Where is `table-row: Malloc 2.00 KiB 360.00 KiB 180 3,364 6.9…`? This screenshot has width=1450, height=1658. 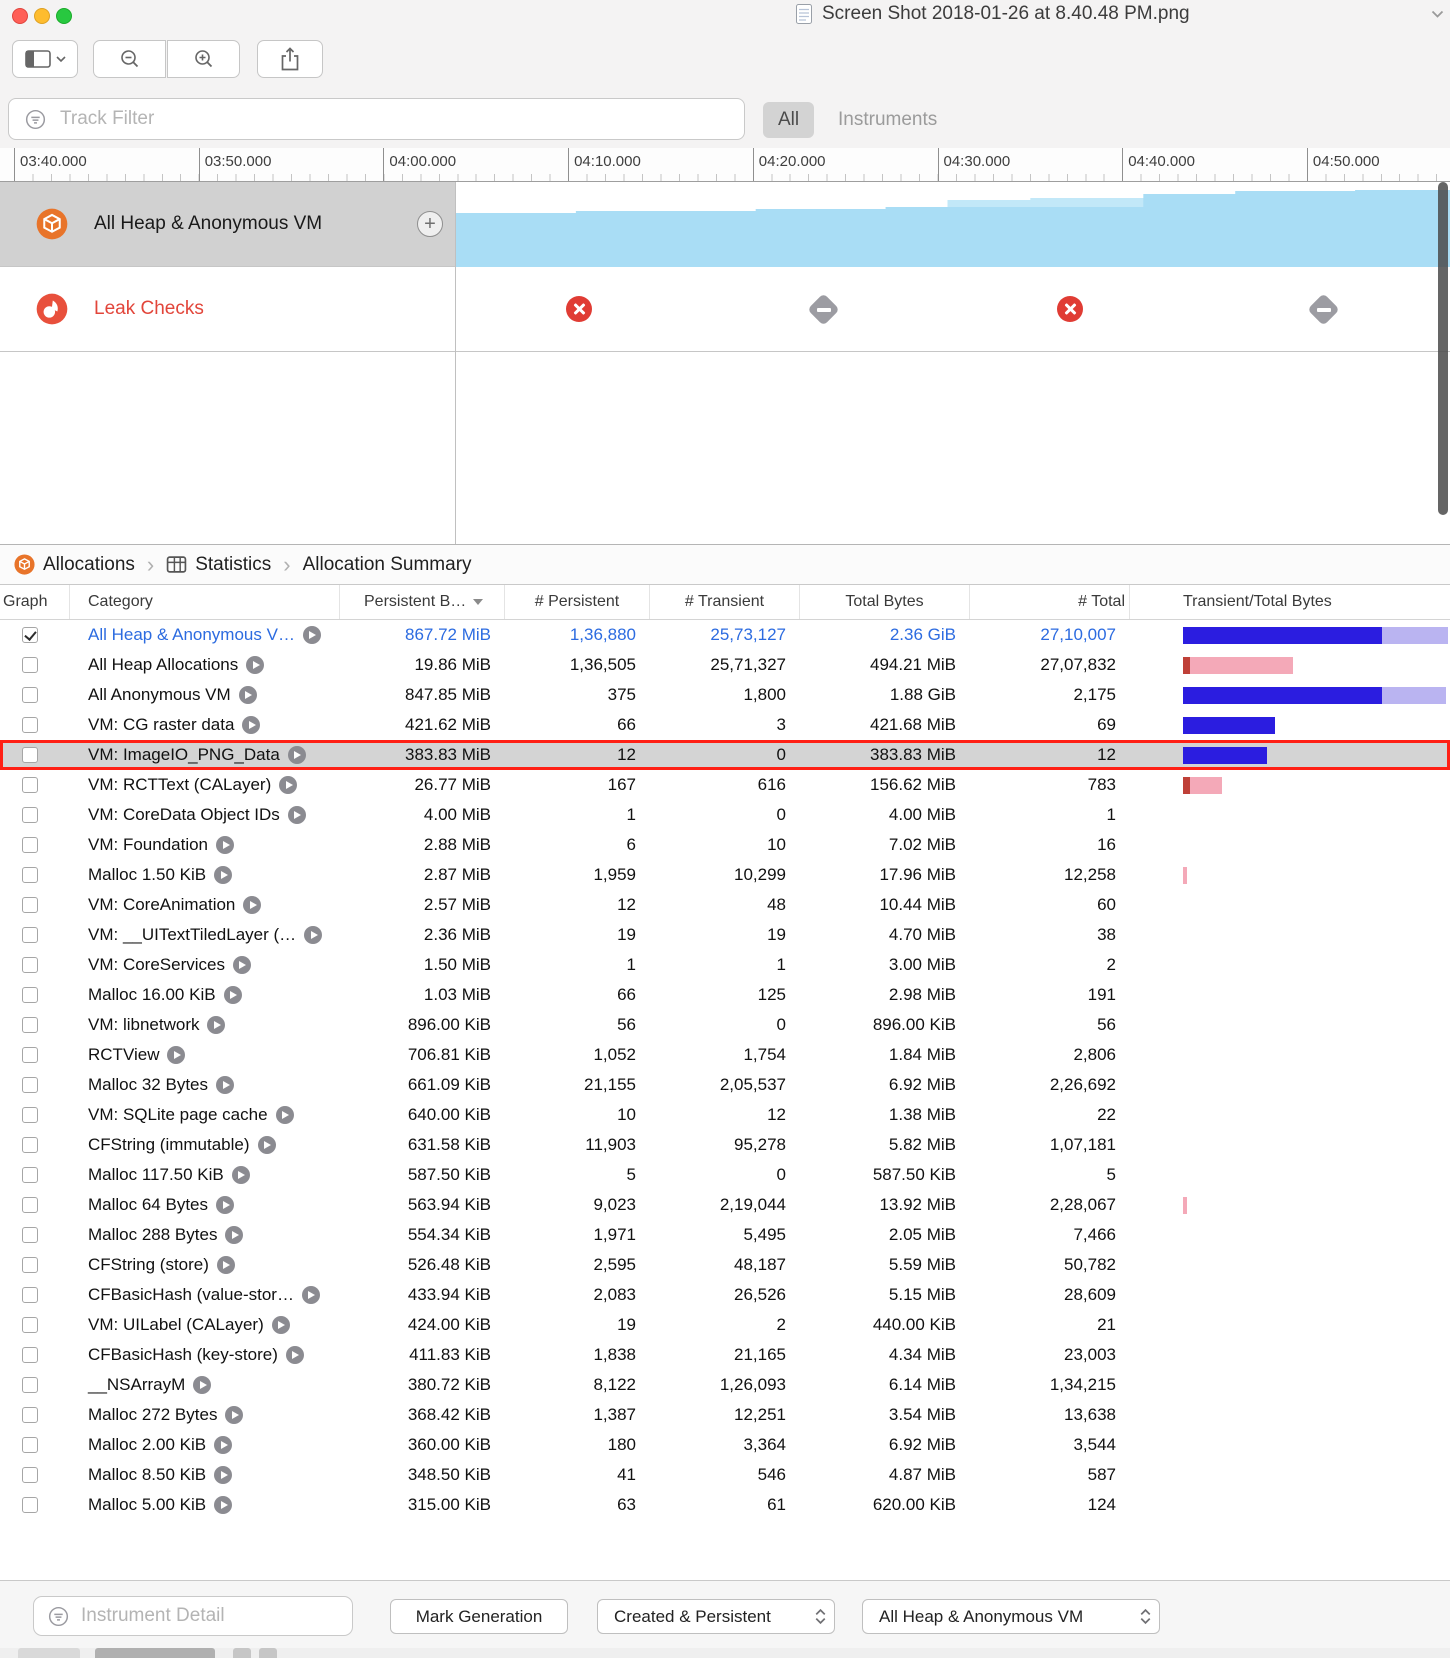
table-row: Malloc 2.00 KiB 360.00 KiB 180 3,364 6.9… is located at coordinates (725, 1445).